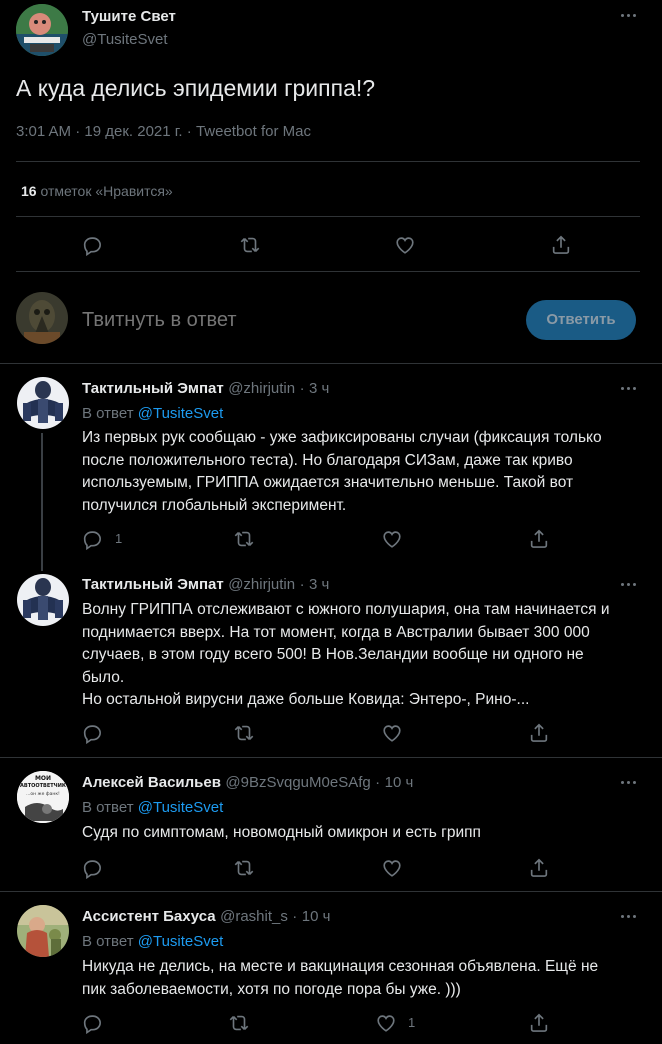 The width and height of the screenshot is (662, 1044). I want to click on thread-line, so click(42, 502).